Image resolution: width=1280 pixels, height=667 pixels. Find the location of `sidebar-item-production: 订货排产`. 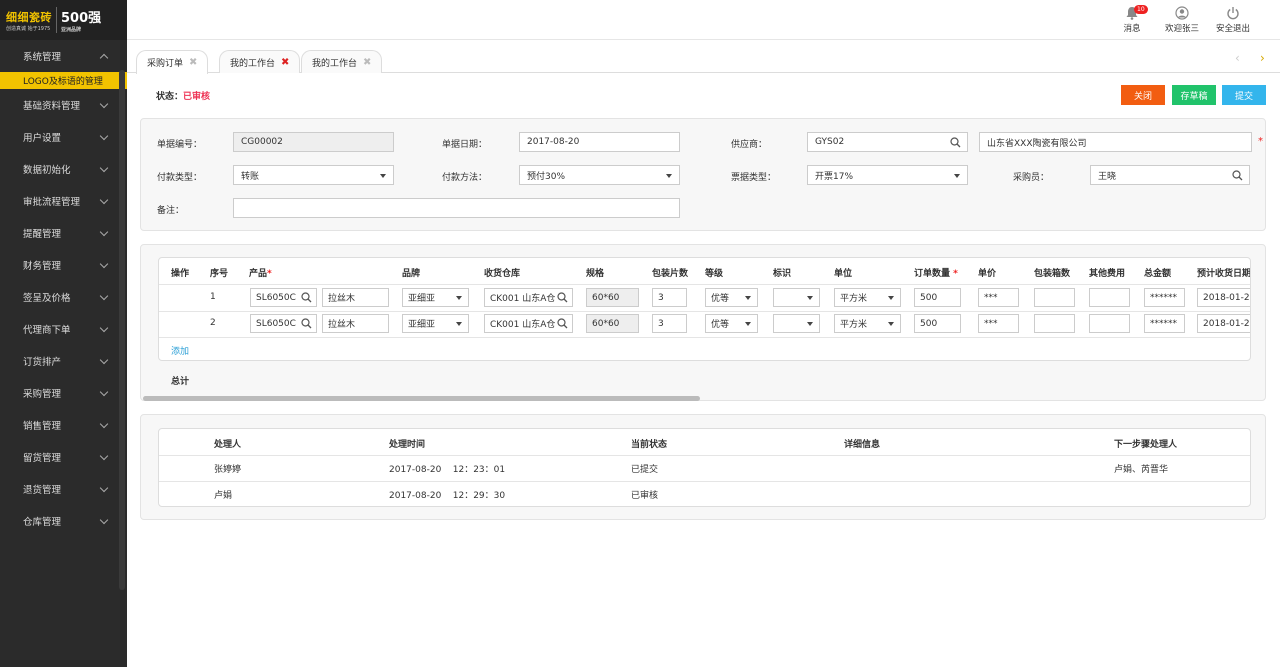

sidebar-item-production: 订货排产 is located at coordinates (63, 361).